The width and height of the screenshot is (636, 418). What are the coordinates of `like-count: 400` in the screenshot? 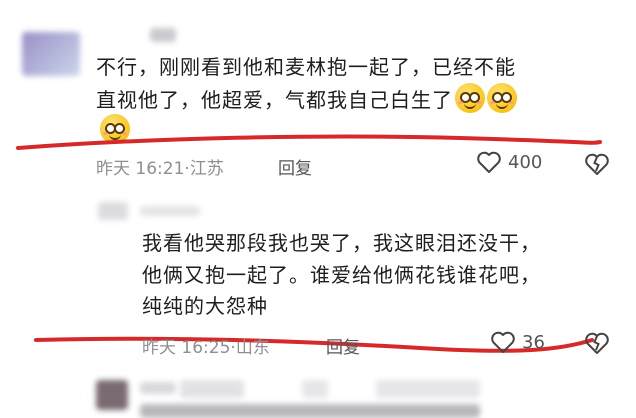 It's located at (525, 162).